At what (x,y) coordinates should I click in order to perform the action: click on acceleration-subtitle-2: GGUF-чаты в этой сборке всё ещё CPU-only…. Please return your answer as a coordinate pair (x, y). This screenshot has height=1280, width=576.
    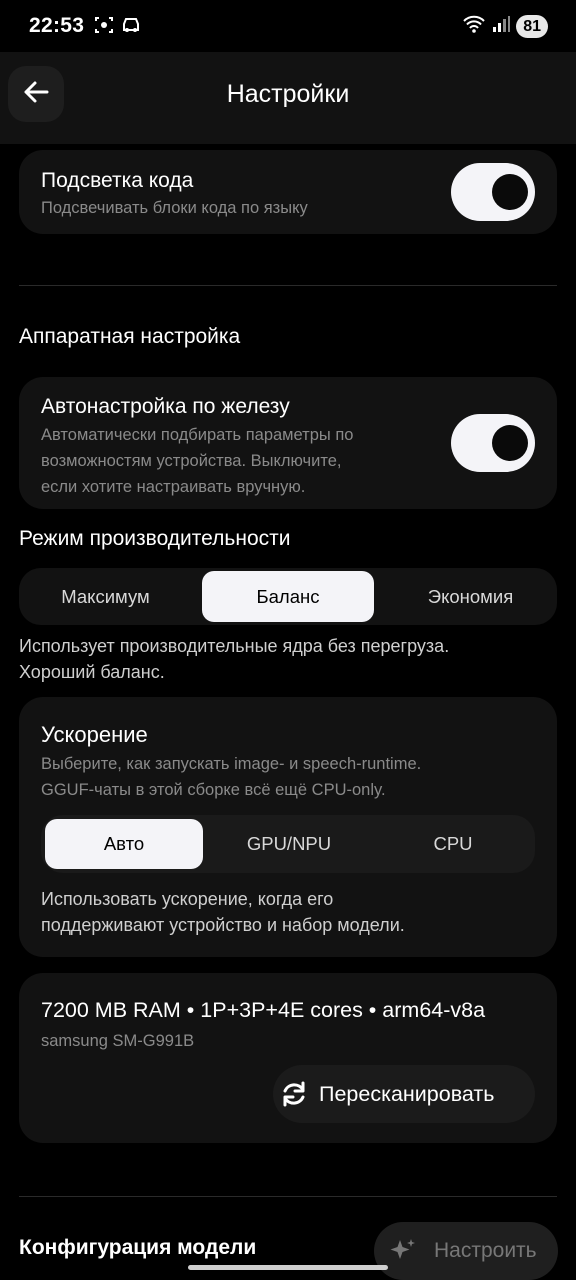
    Looking at the image, I should click on (213, 790).